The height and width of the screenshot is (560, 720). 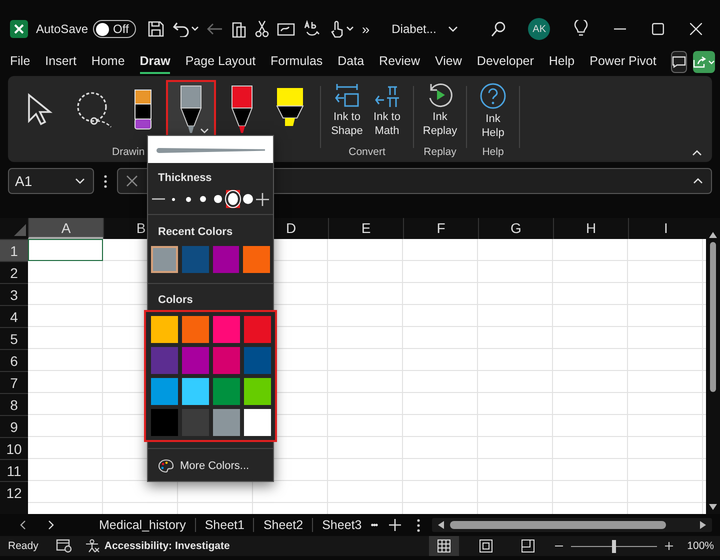 What do you see at coordinates (366, 29) in the screenshot?
I see `more-commands-button: »` at bounding box center [366, 29].